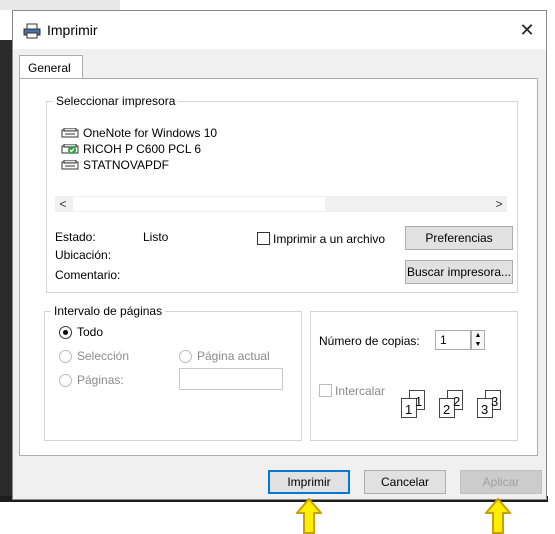  What do you see at coordinates (405, 482) in the screenshot?
I see `cancel-button: Cancelar` at bounding box center [405, 482].